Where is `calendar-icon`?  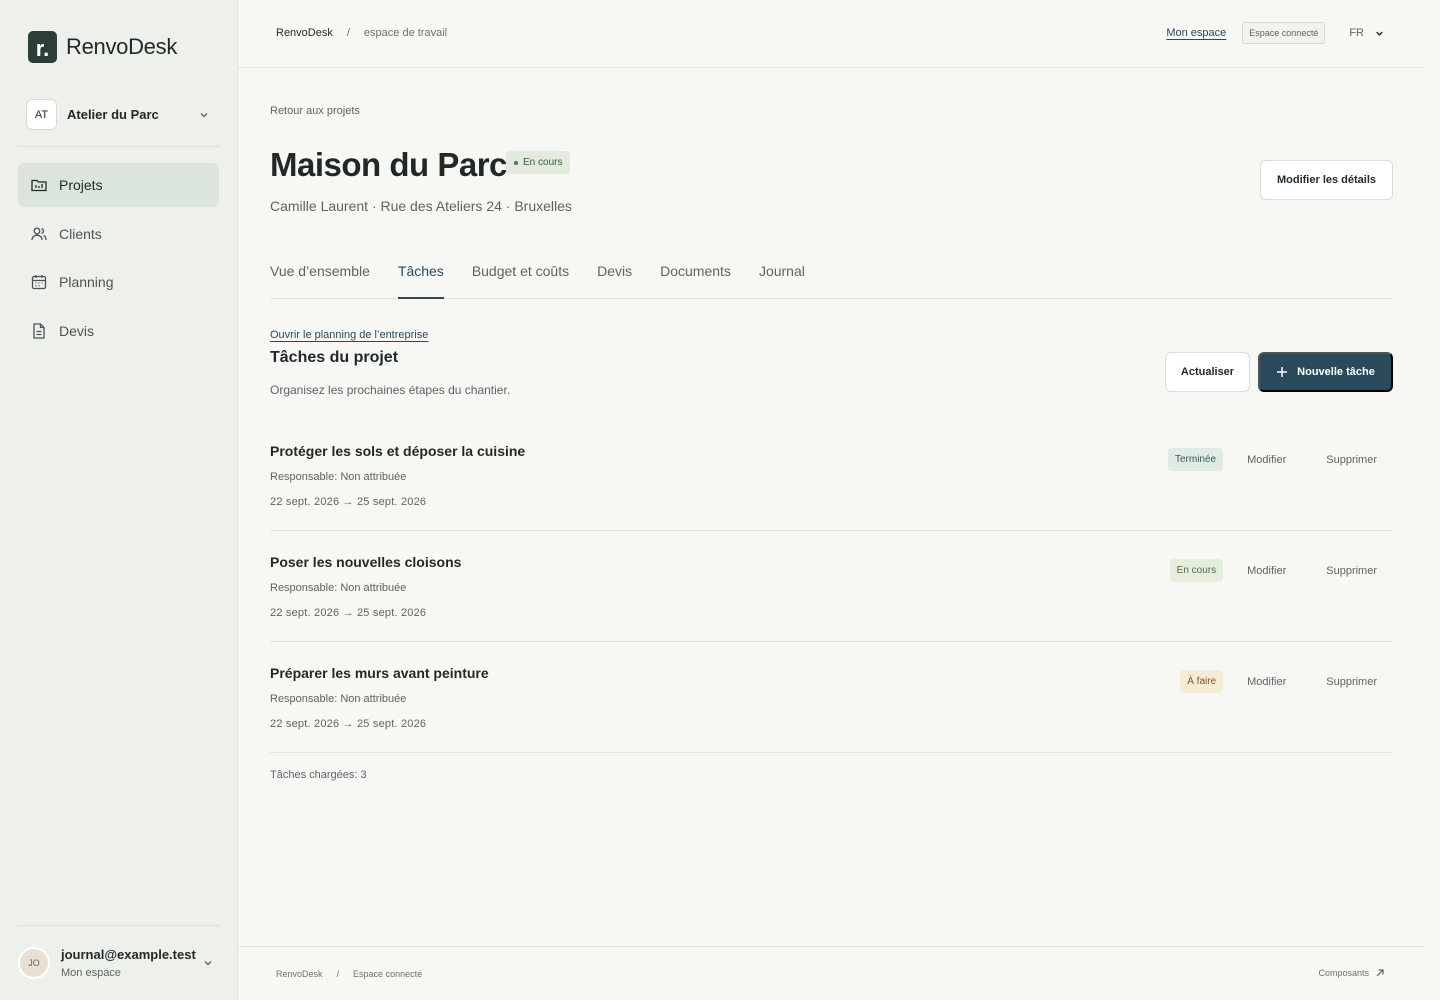 calendar-icon is located at coordinates (39, 282).